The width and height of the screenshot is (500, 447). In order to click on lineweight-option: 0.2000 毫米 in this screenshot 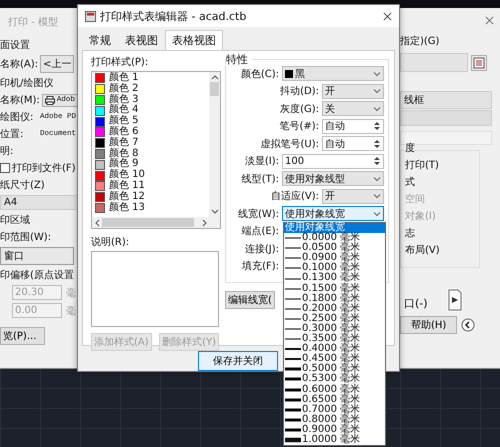, I will do `click(334, 309)`.